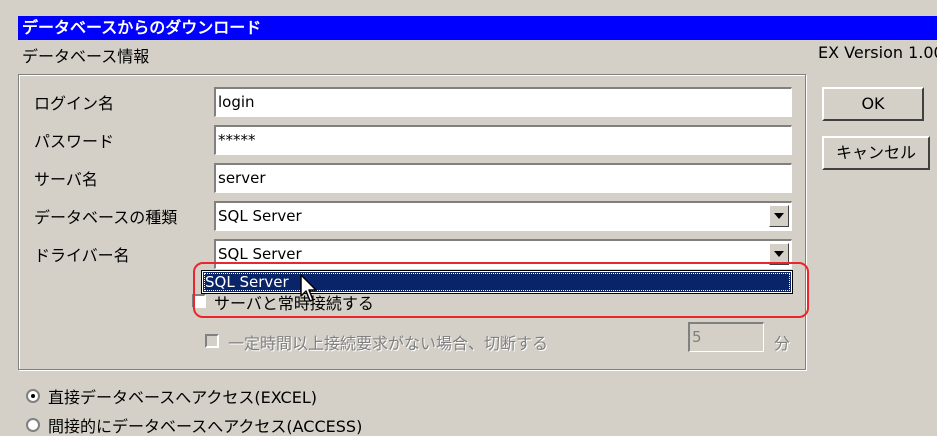 This screenshot has height=436, width=937. I want to click on access-mode-excel-label: 直接データベースへアクセス(EXCEL), so click(182, 397).